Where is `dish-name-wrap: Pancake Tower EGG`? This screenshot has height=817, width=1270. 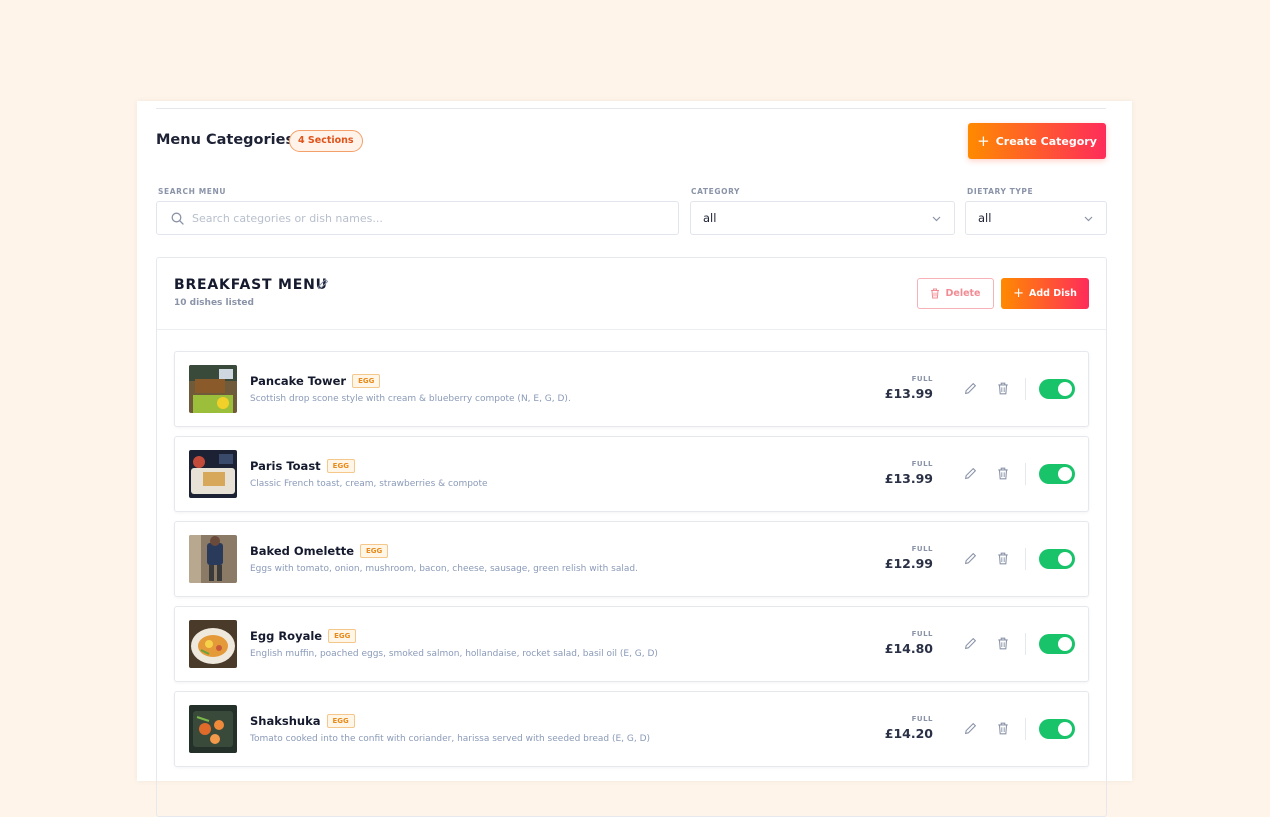 dish-name-wrap: Pancake Tower EGG is located at coordinates (315, 381).